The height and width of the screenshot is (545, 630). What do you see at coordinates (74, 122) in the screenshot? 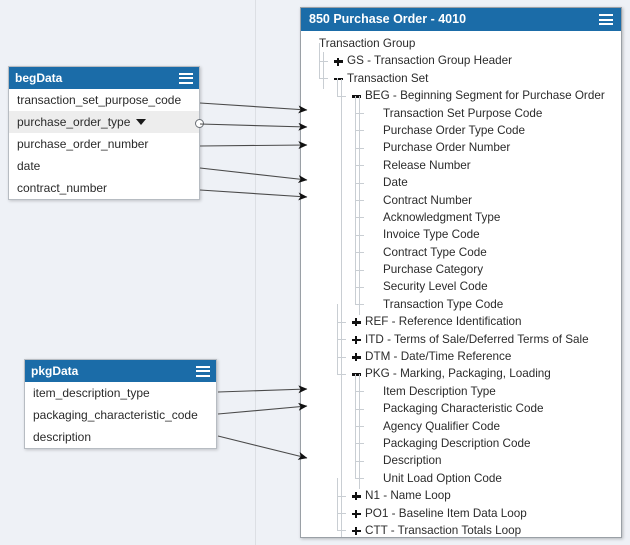
I see `field-label: purchase_order_type` at bounding box center [74, 122].